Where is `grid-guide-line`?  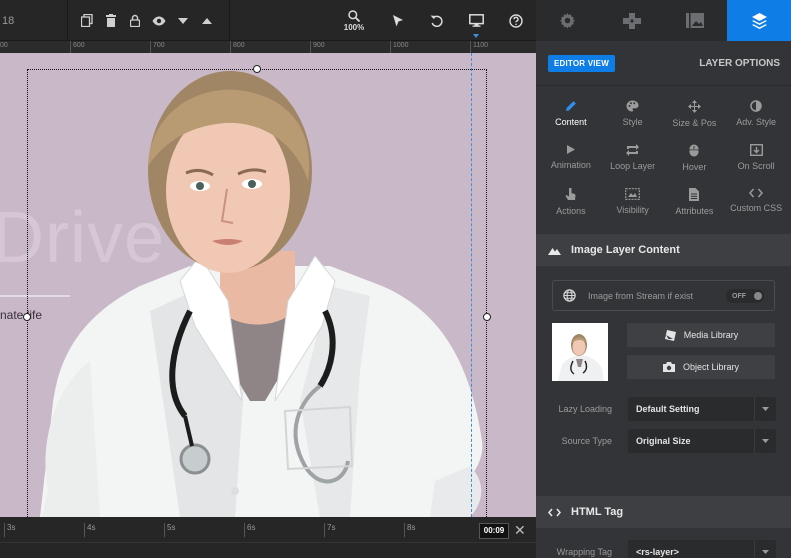
grid-guide-line is located at coordinates (471, 285).